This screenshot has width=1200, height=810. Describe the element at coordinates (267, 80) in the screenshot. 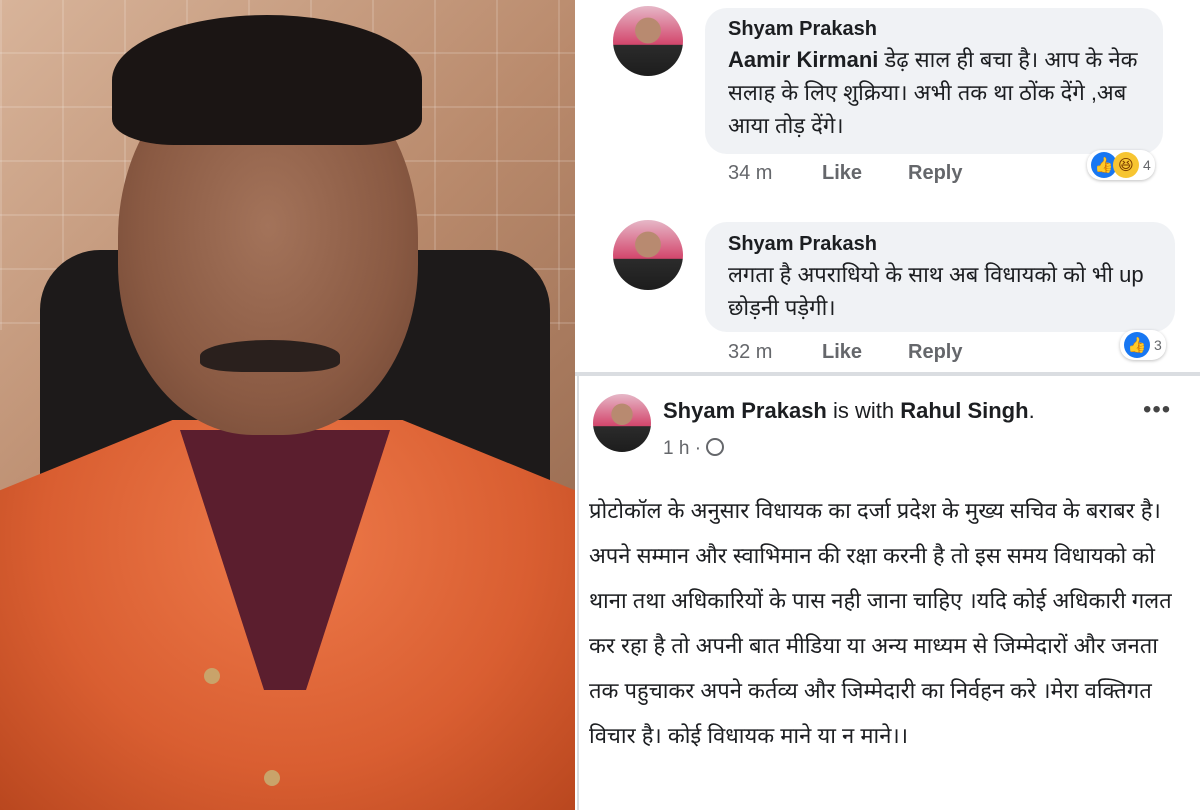

I see `hair` at that location.